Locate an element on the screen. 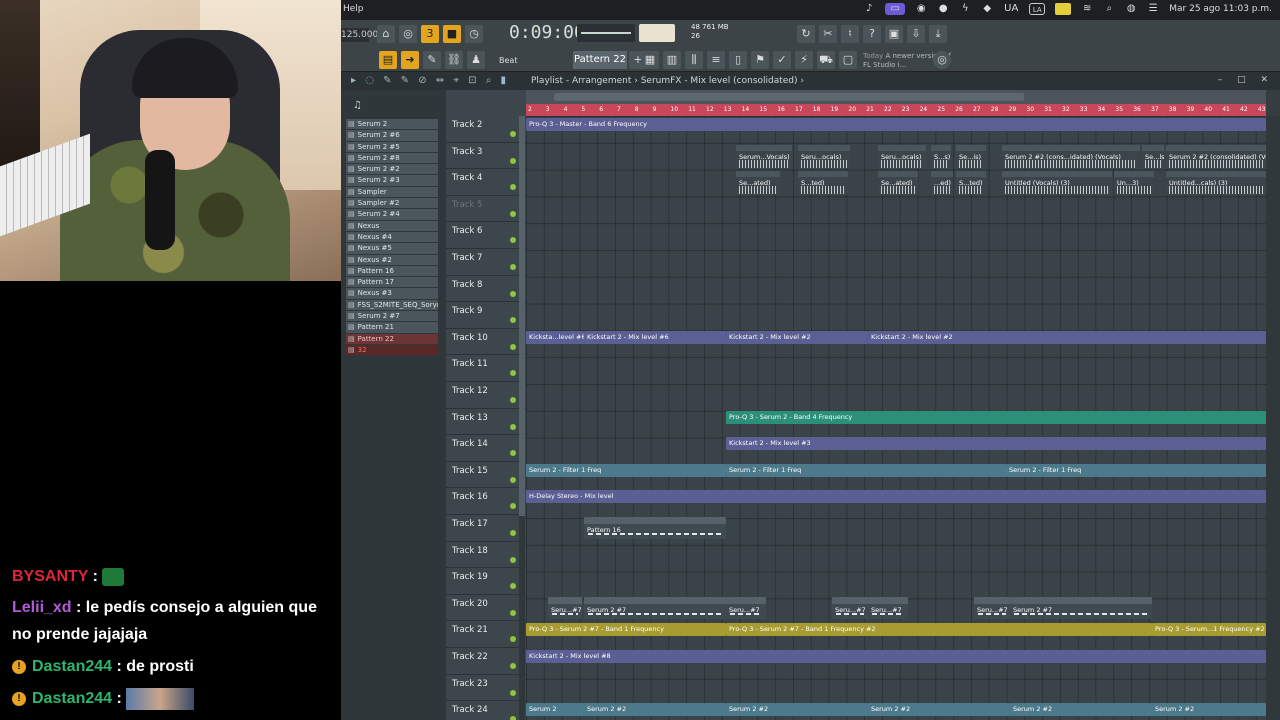 The image size is (1280, 720). track-header: Track 15 is located at coordinates (486, 475).